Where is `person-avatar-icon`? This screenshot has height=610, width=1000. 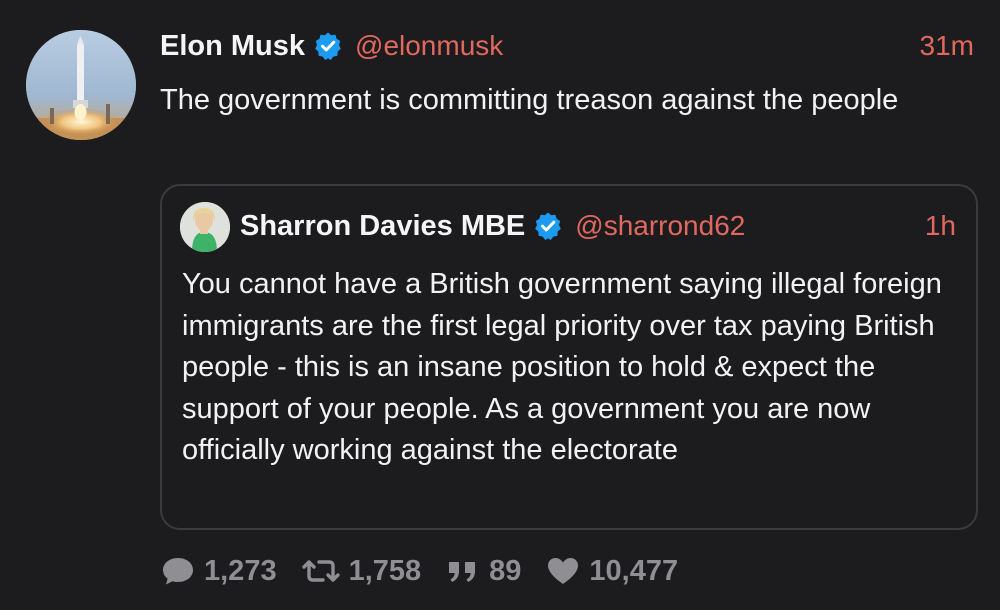 person-avatar-icon is located at coordinates (205, 227).